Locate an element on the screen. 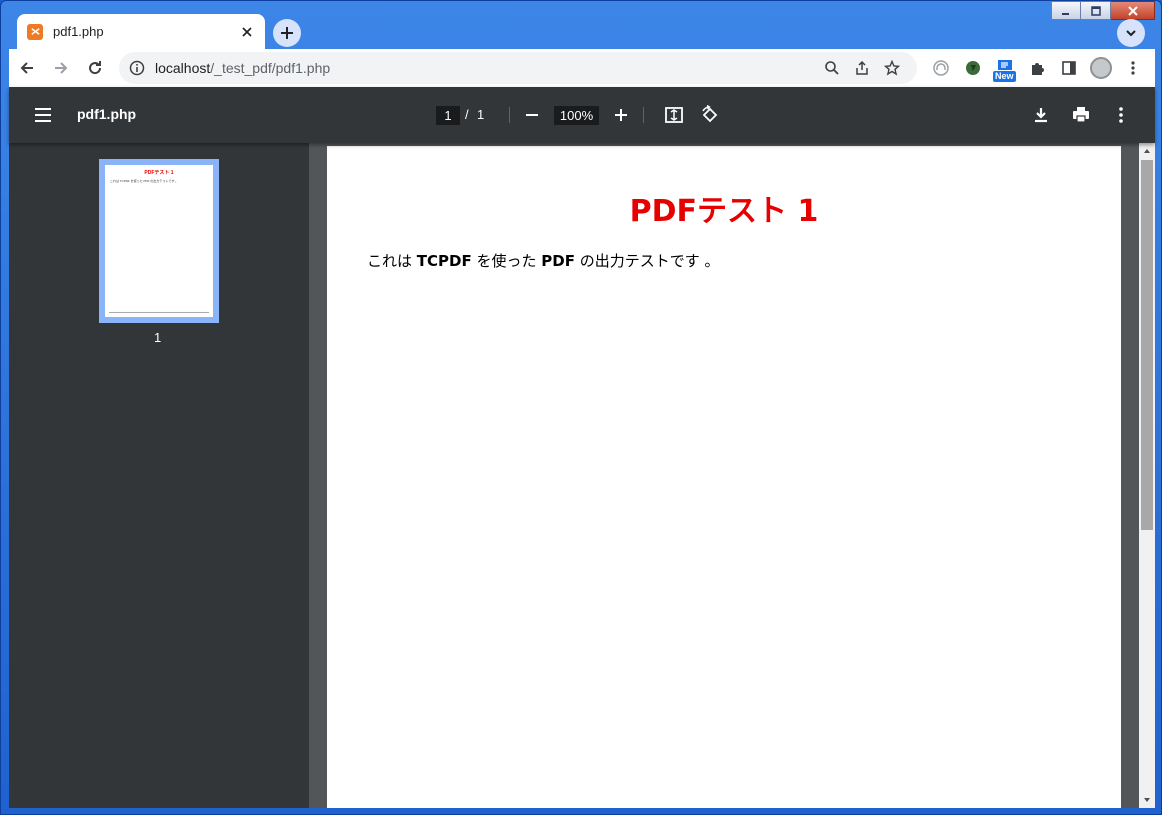  zoom-input: 100% is located at coordinates (576, 115).